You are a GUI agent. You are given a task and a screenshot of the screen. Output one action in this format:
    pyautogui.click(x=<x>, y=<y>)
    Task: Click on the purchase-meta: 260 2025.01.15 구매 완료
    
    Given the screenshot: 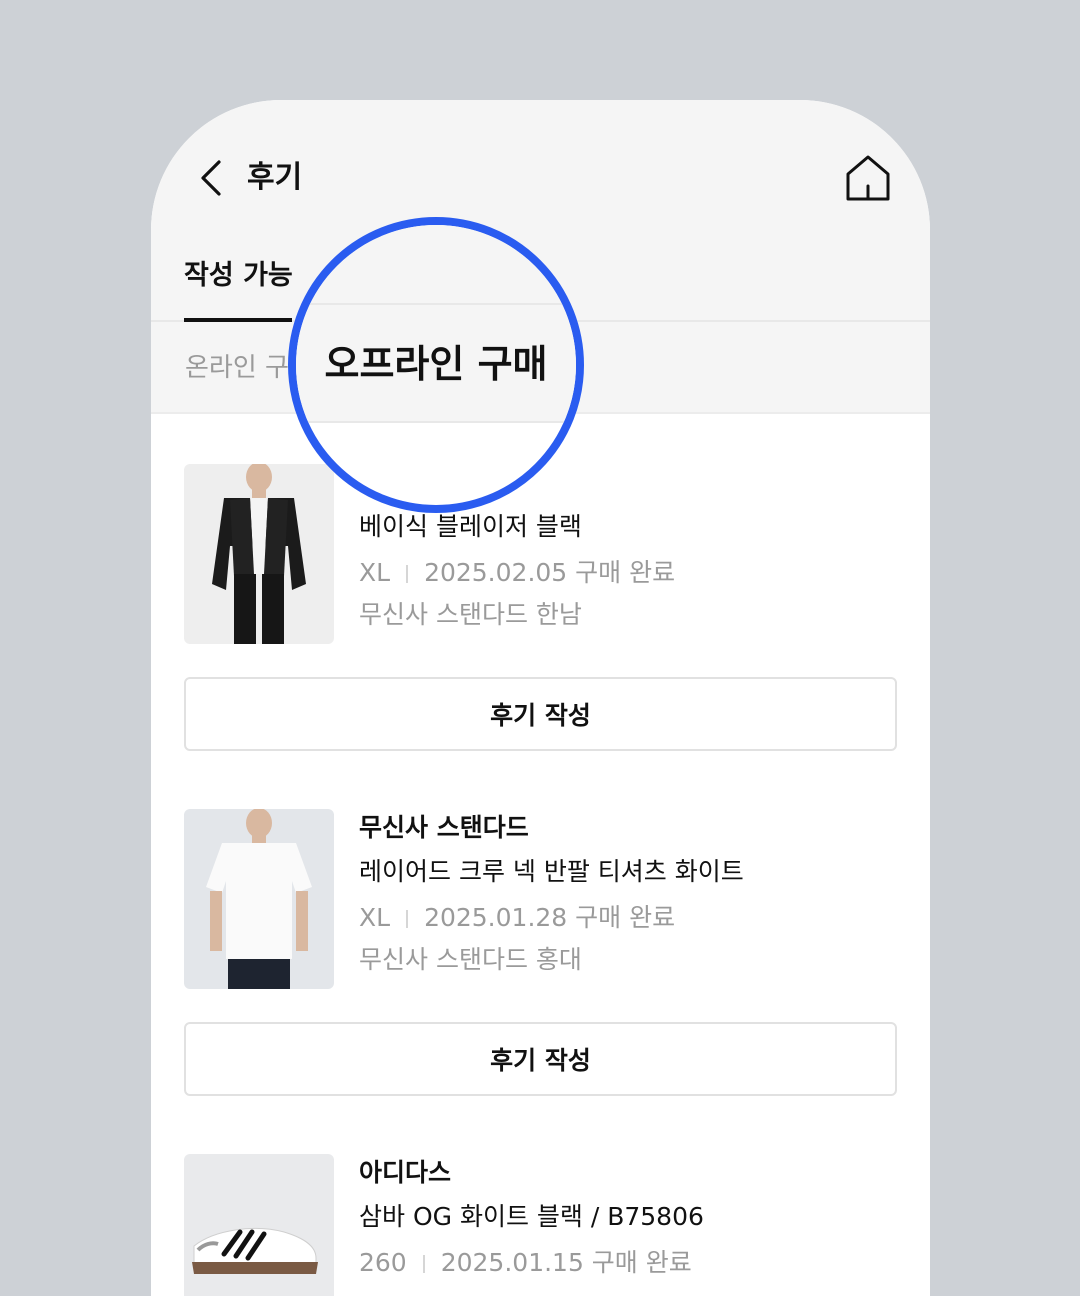 What is the action you would take?
    pyautogui.click(x=531, y=1265)
    